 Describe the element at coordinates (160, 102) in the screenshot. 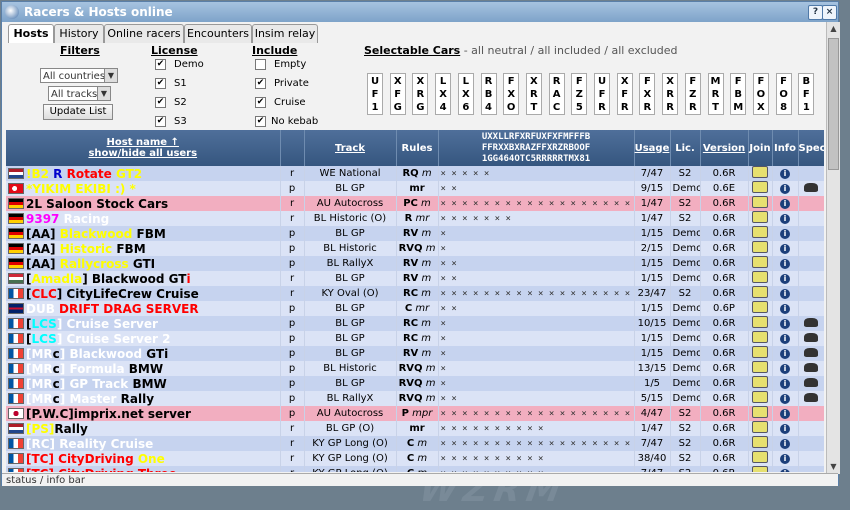

I see `license-s2-checkbox: ✔` at that location.